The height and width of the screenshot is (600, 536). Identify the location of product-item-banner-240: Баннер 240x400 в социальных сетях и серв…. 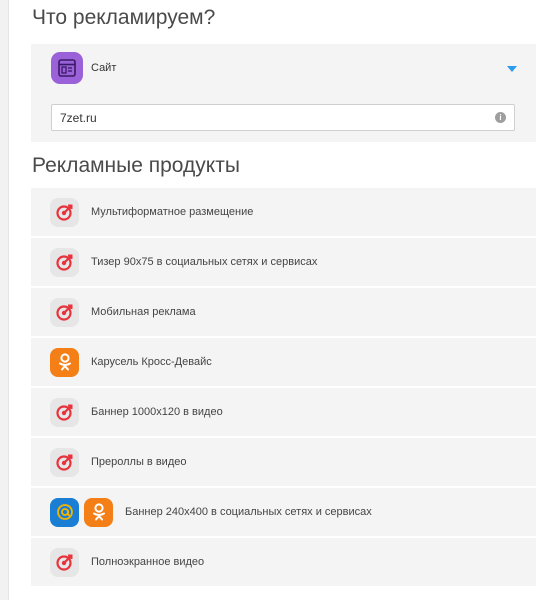
(283, 513).